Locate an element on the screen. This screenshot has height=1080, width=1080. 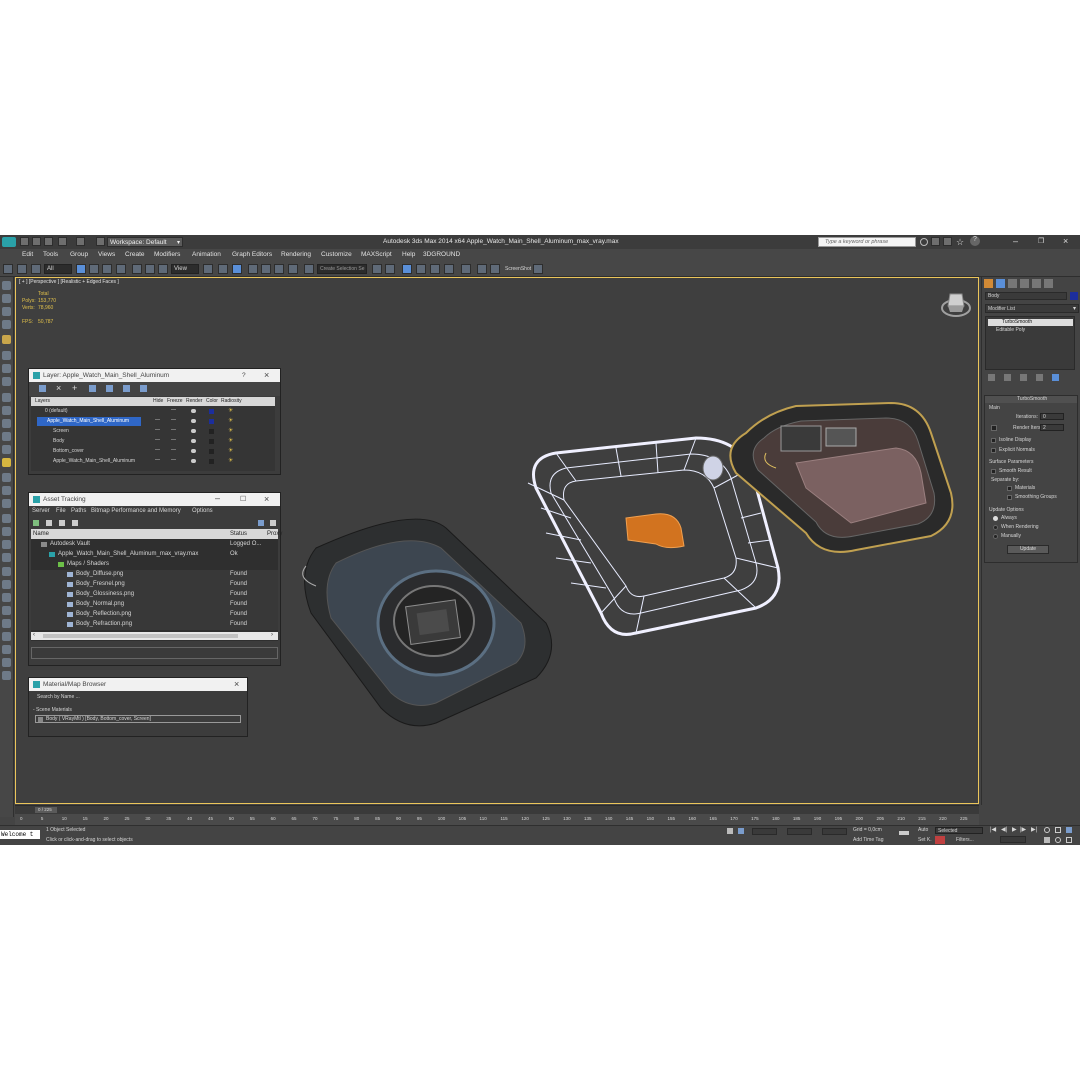
redo-icon is located at coordinates (80, 241).